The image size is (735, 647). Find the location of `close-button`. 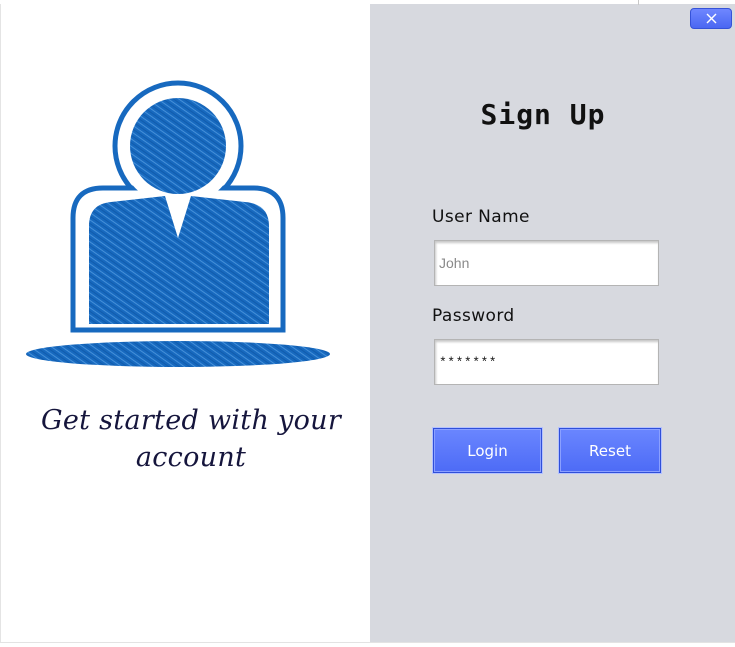

close-button is located at coordinates (711, 18).